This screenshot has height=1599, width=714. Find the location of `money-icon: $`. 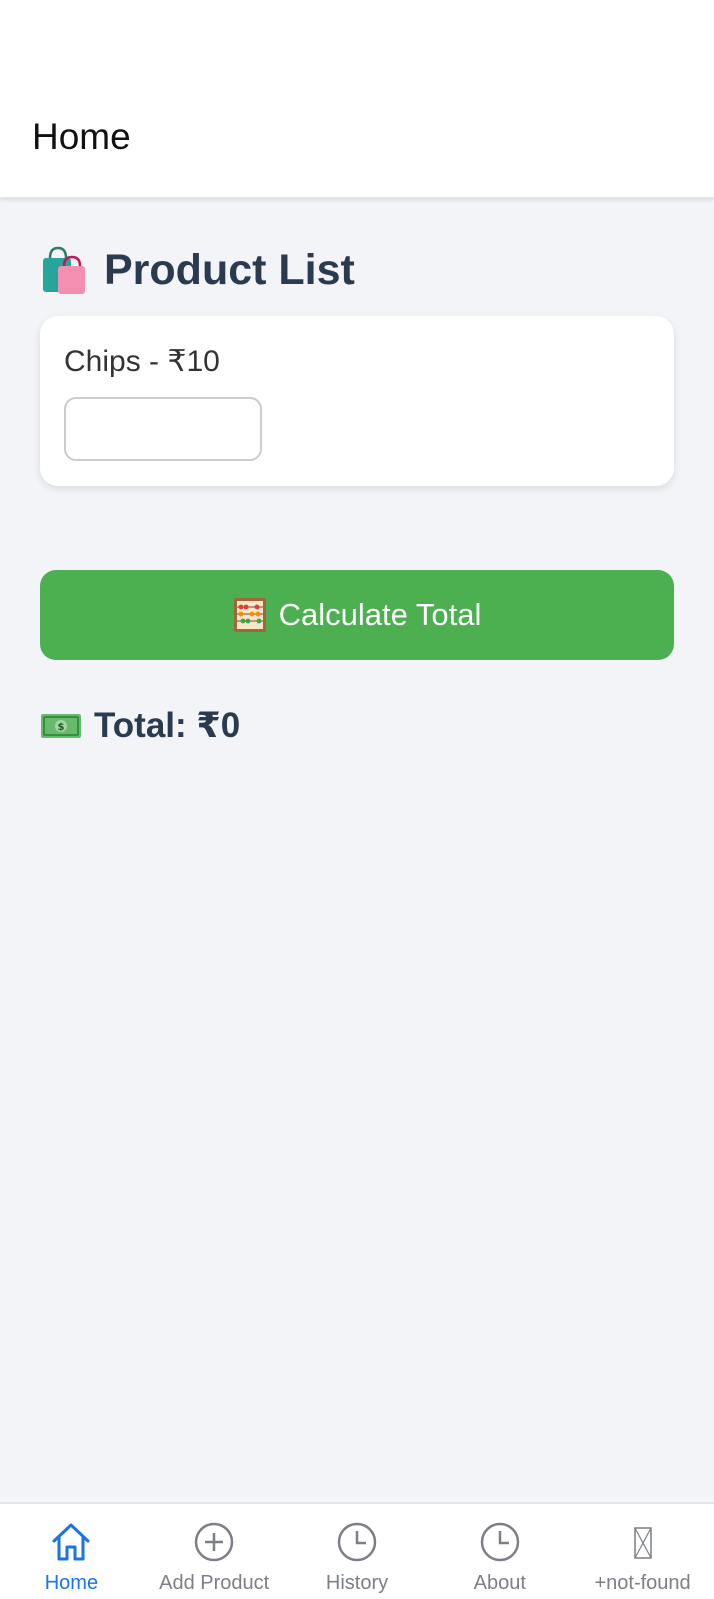

money-icon: $ is located at coordinates (61, 726).